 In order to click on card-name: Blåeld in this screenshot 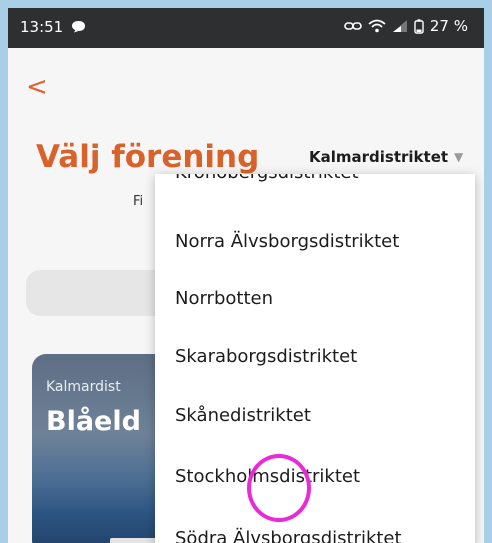, I will do `click(93, 421)`.